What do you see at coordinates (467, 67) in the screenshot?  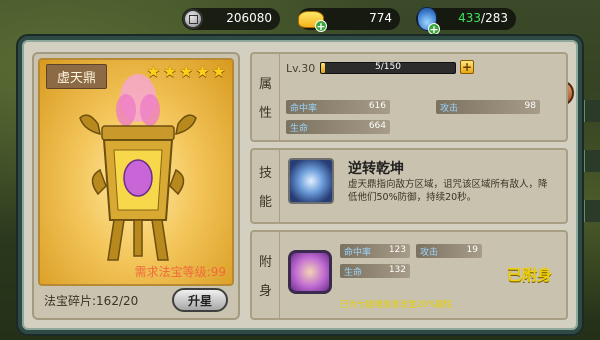 I see `level-up-button: +` at bounding box center [467, 67].